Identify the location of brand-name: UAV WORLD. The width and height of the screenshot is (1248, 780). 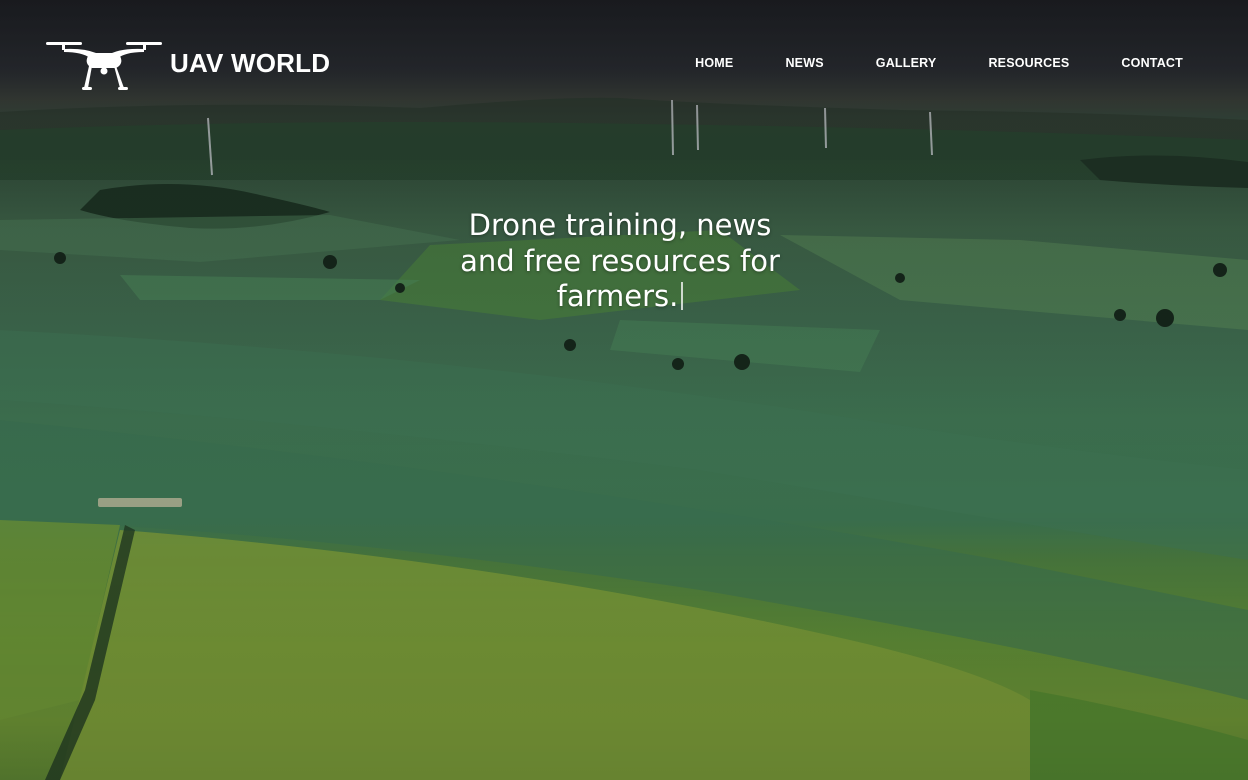
(250, 62).